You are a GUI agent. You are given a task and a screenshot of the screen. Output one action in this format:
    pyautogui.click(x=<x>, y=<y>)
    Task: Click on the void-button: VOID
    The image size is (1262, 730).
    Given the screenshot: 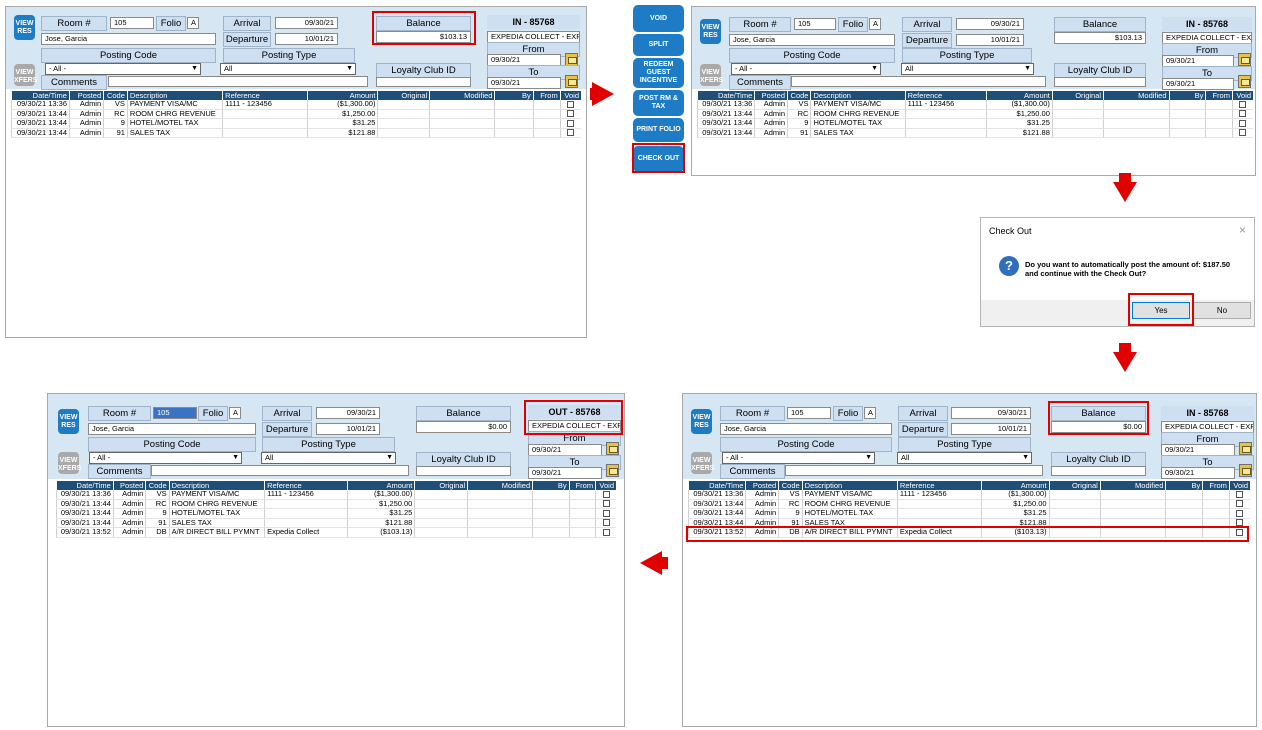 What is the action you would take?
    pyautogui.click(x=658, y=18)
    